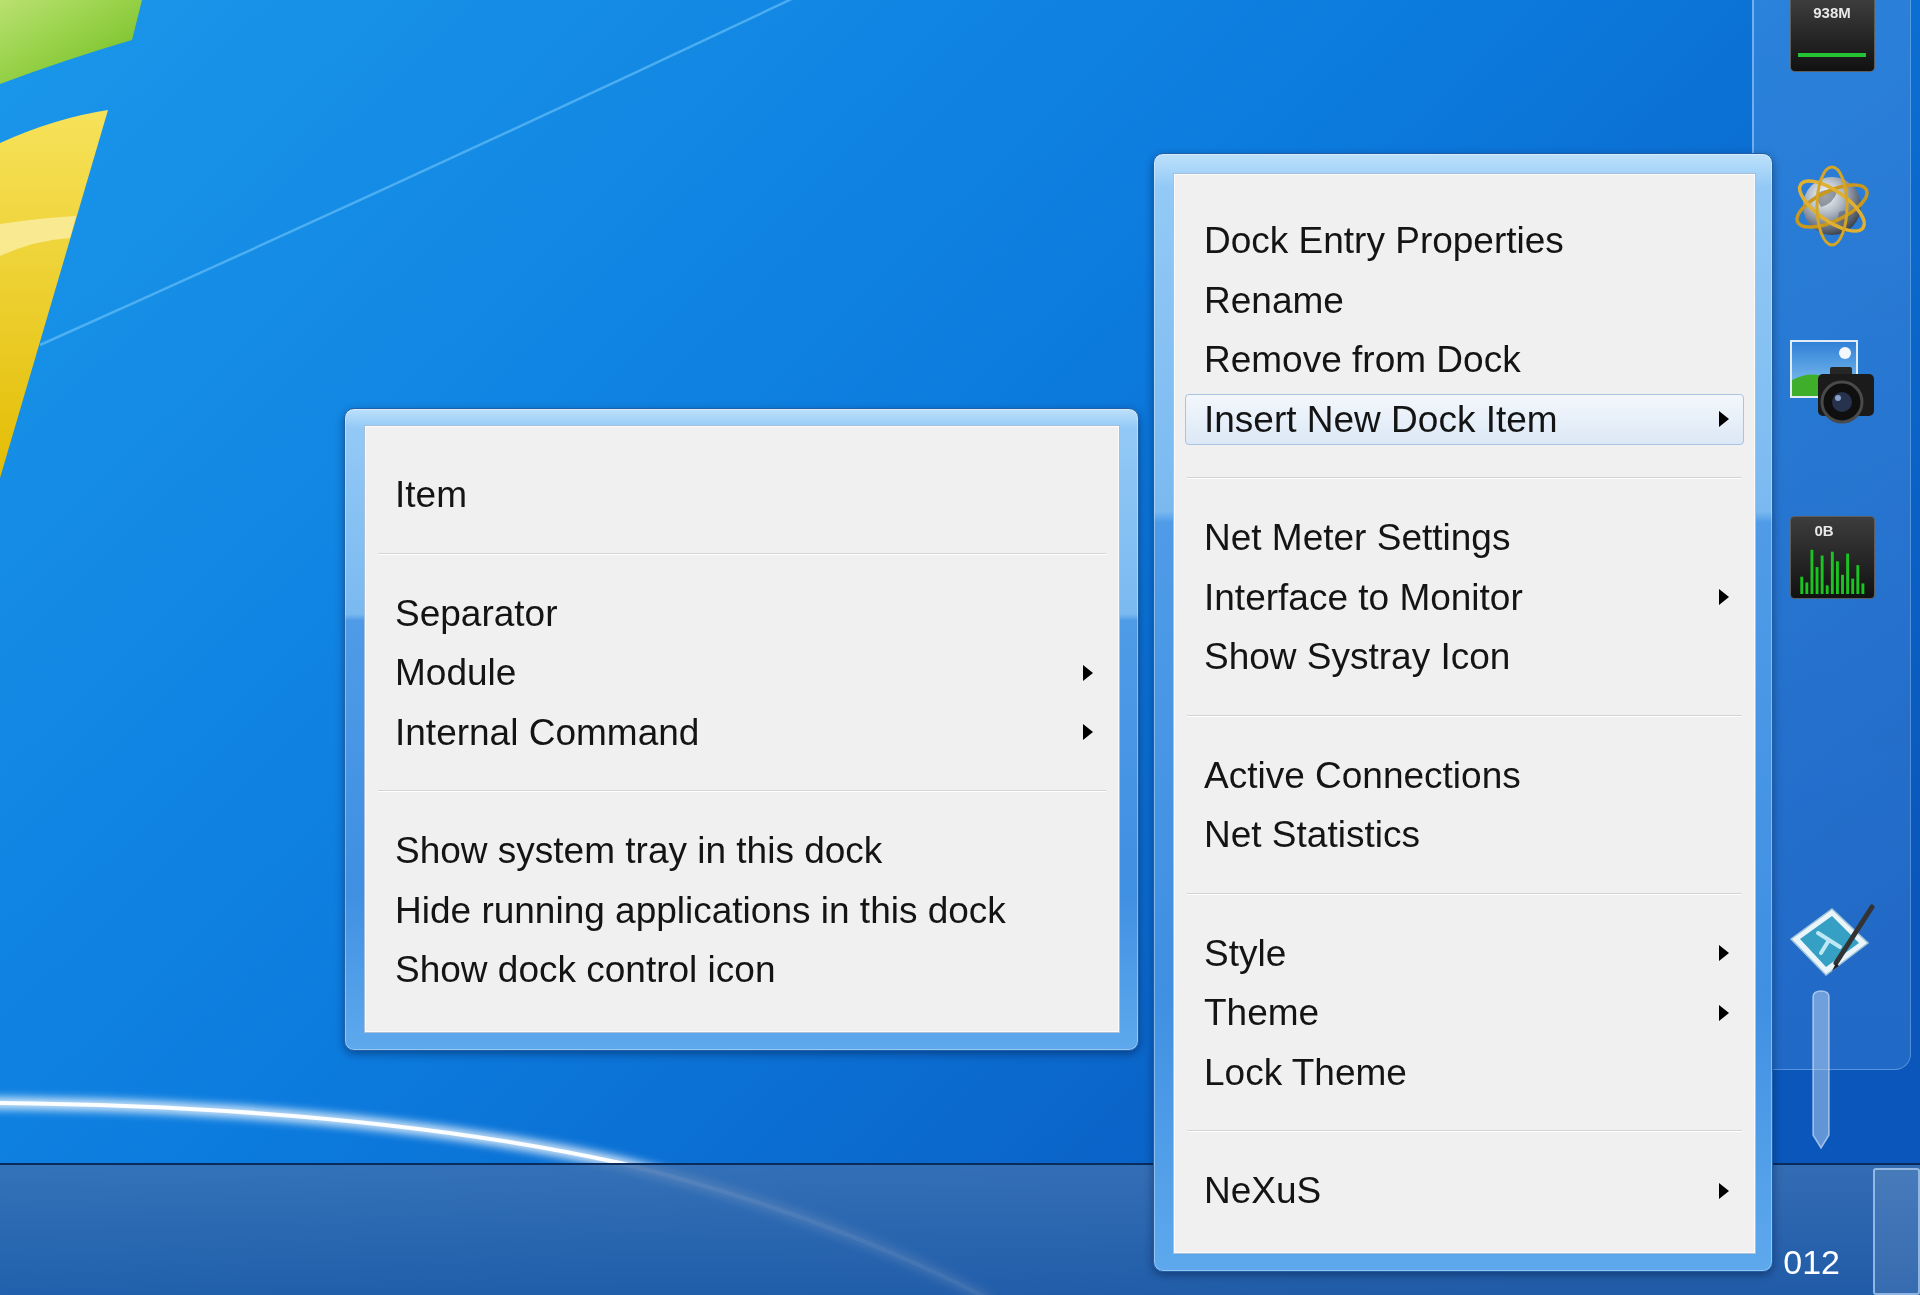  Describe the element at coordinates (1464, 775) in the screenshot. I see `menu-item: Active Connections` at that location.